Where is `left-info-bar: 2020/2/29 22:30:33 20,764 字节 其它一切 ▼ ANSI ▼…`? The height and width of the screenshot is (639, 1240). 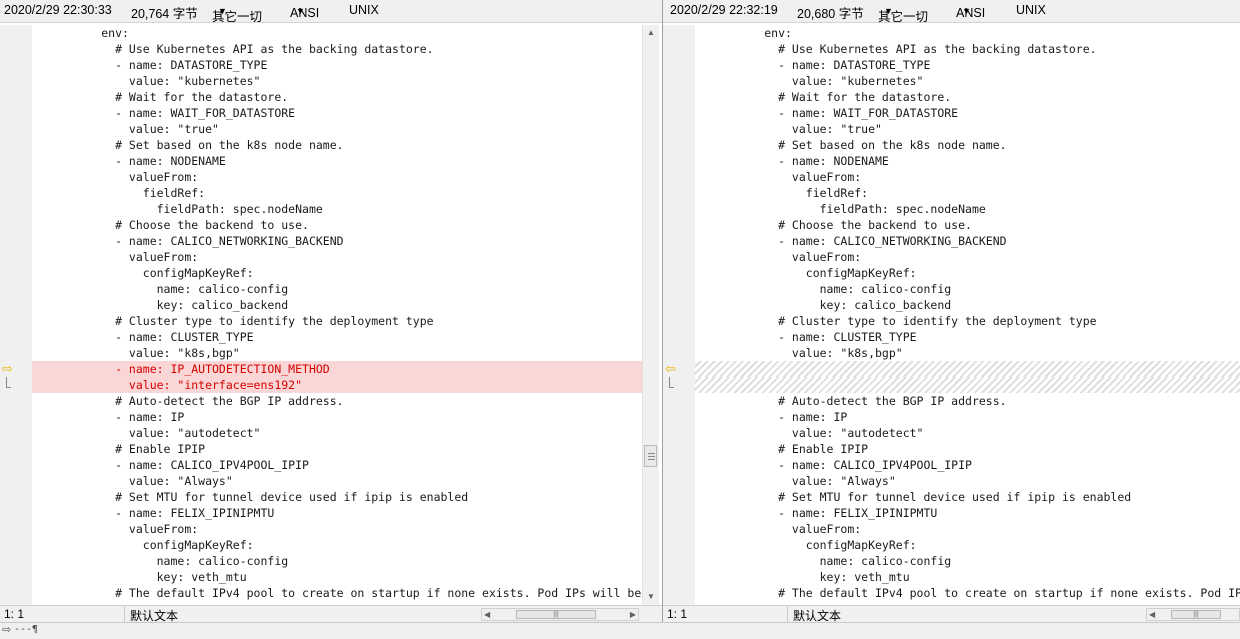 left-info-bar: 2020/2/29 22:30:33 20,764 字节 其它一切 ▼ ANSI ▼… is located at coordinates (331, 12).